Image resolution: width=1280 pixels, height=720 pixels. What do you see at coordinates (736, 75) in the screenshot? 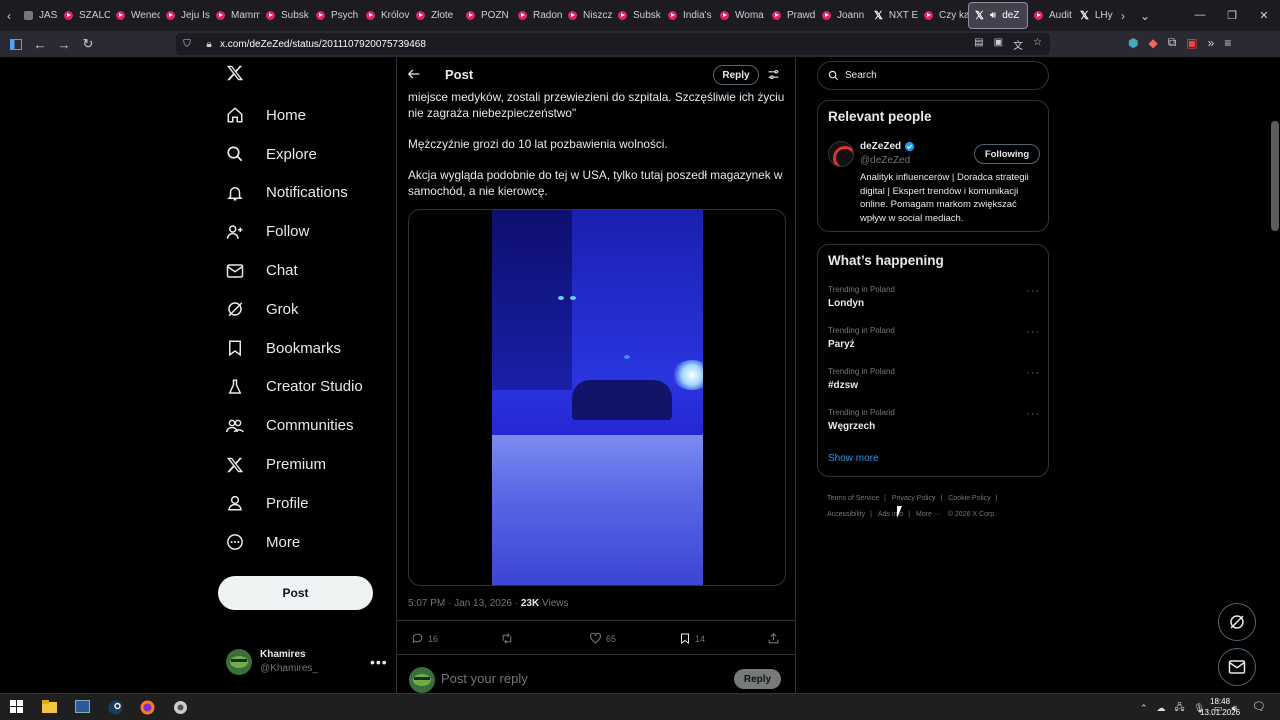
I see `header-reply-button: Reply` at bounding box center [736, 75].